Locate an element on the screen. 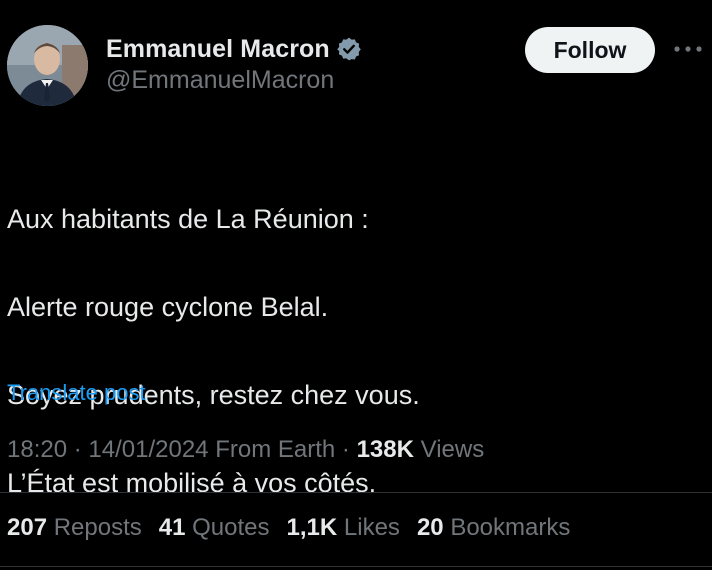 This screenshot has height=570, width=712. quotes-count: 41 is located at coordinates (172, 527).